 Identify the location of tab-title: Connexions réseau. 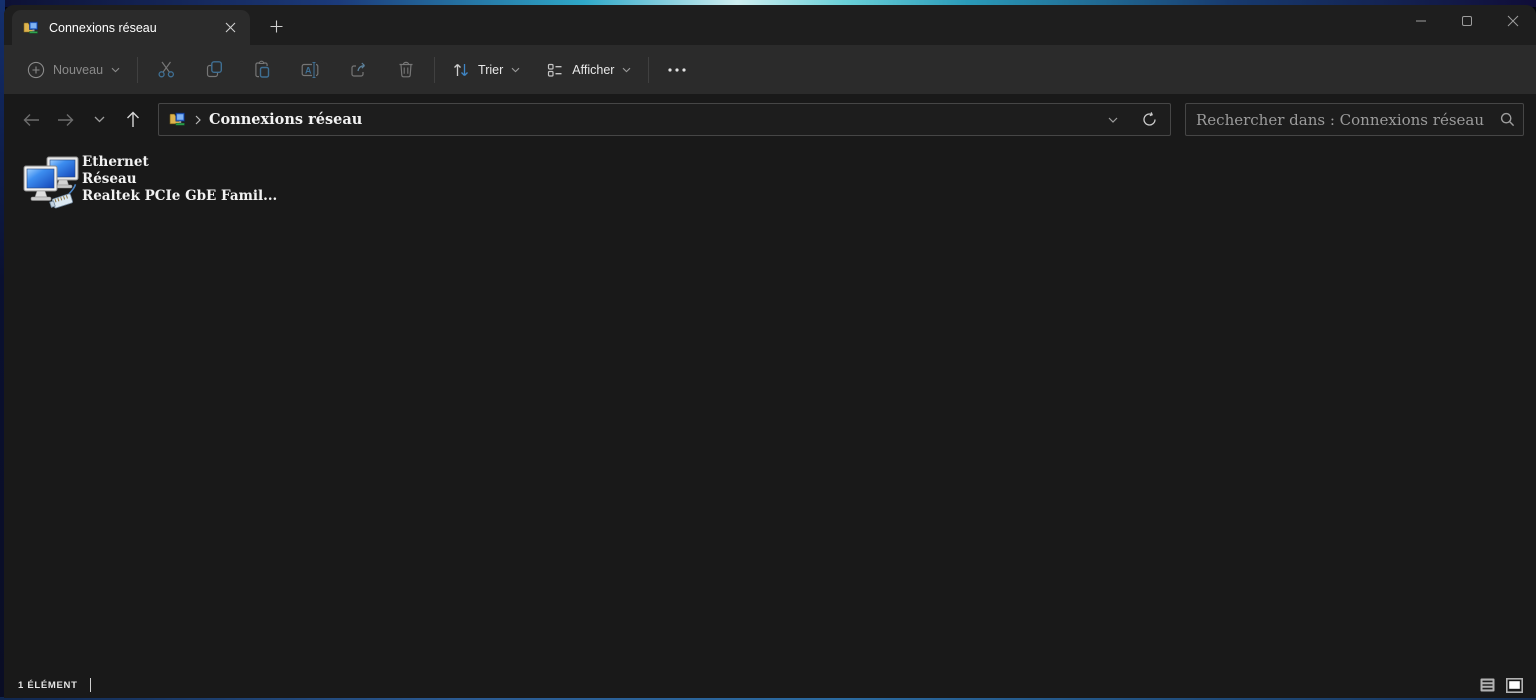
(103, 27).